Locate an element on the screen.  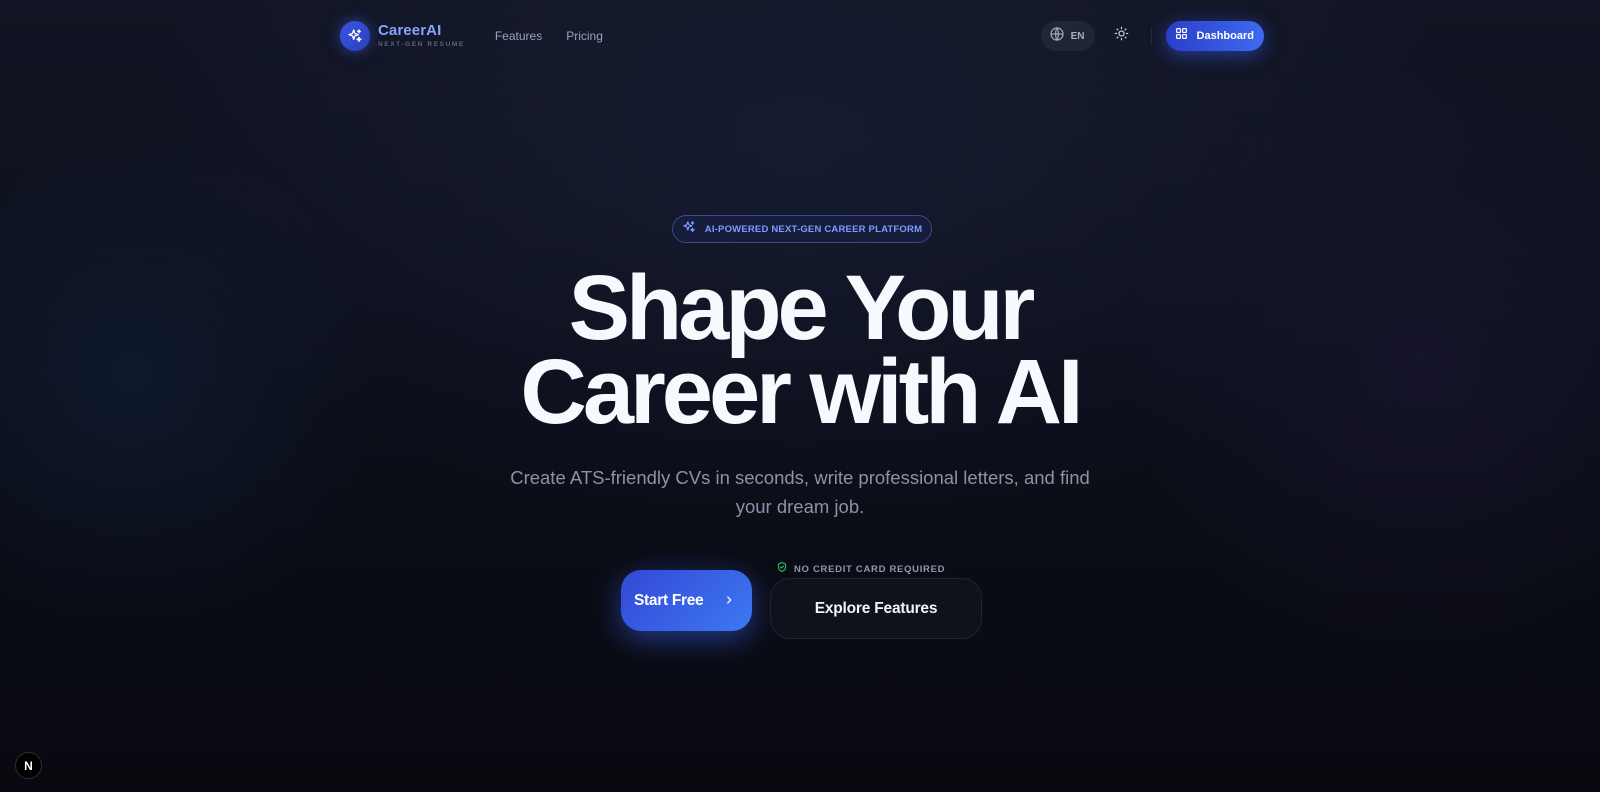
logo-title: CareerAI is located at coordinates (410, 31).